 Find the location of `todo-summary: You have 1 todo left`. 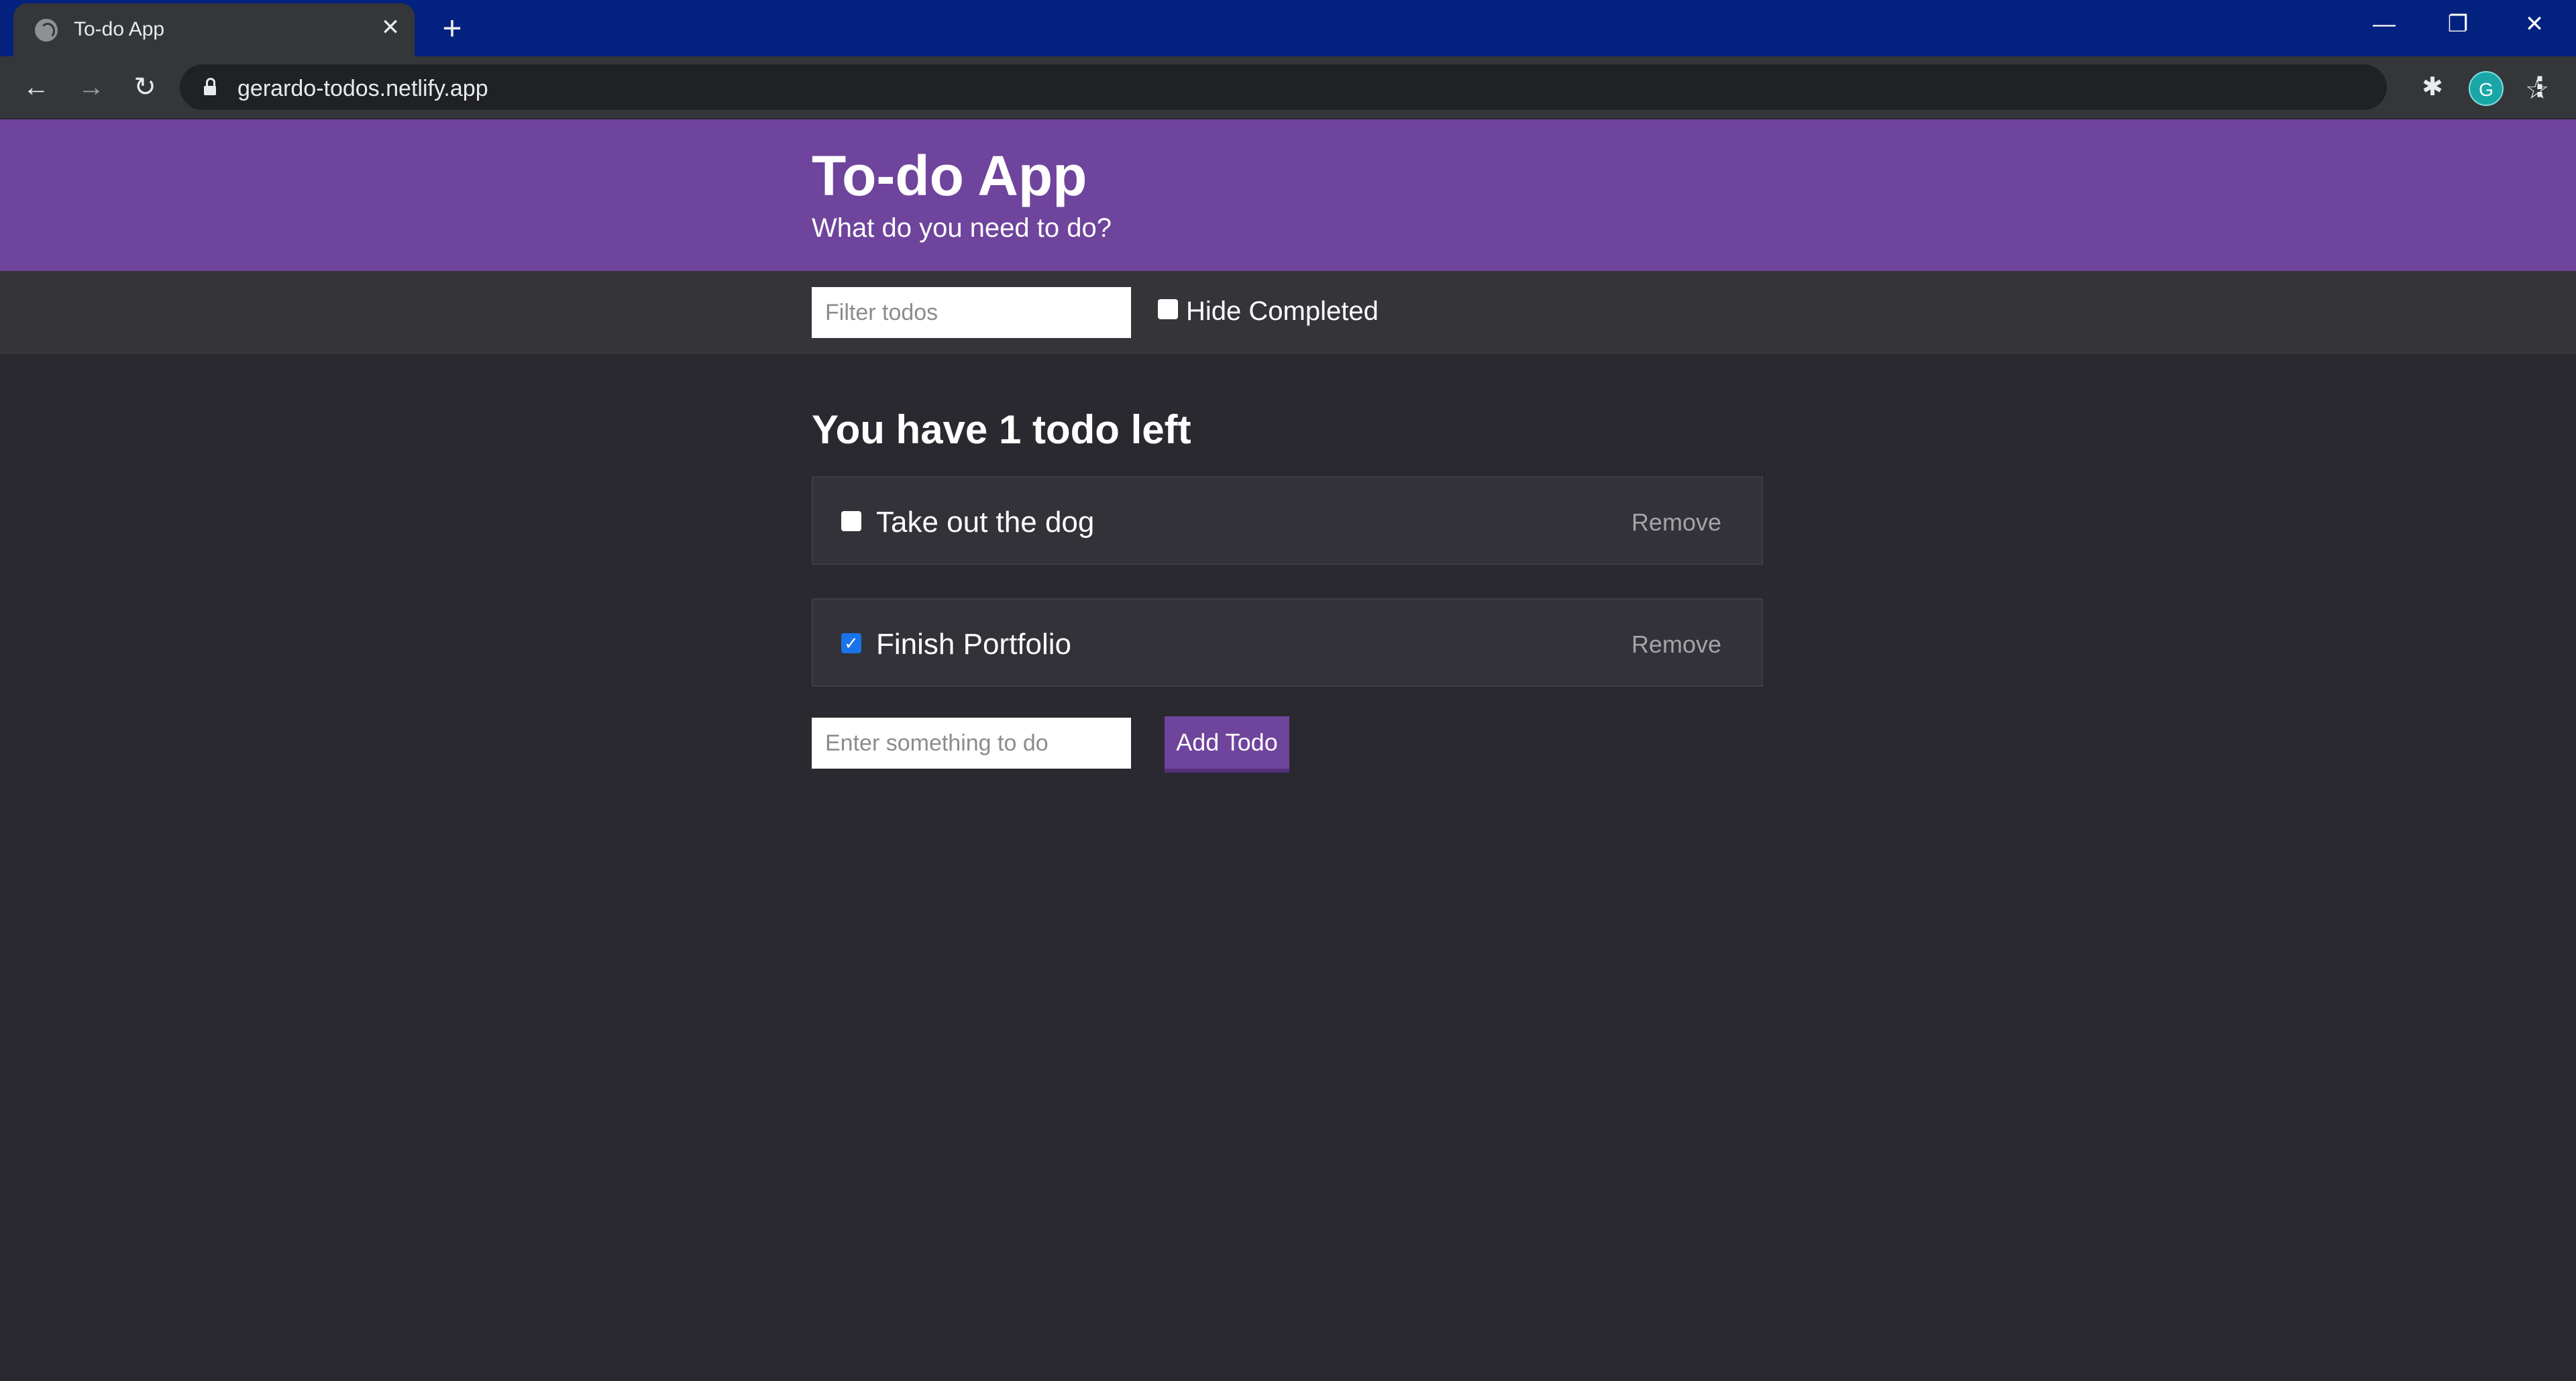

todo-summary: You have 1 todo left is located at coordinates (1001, 429).